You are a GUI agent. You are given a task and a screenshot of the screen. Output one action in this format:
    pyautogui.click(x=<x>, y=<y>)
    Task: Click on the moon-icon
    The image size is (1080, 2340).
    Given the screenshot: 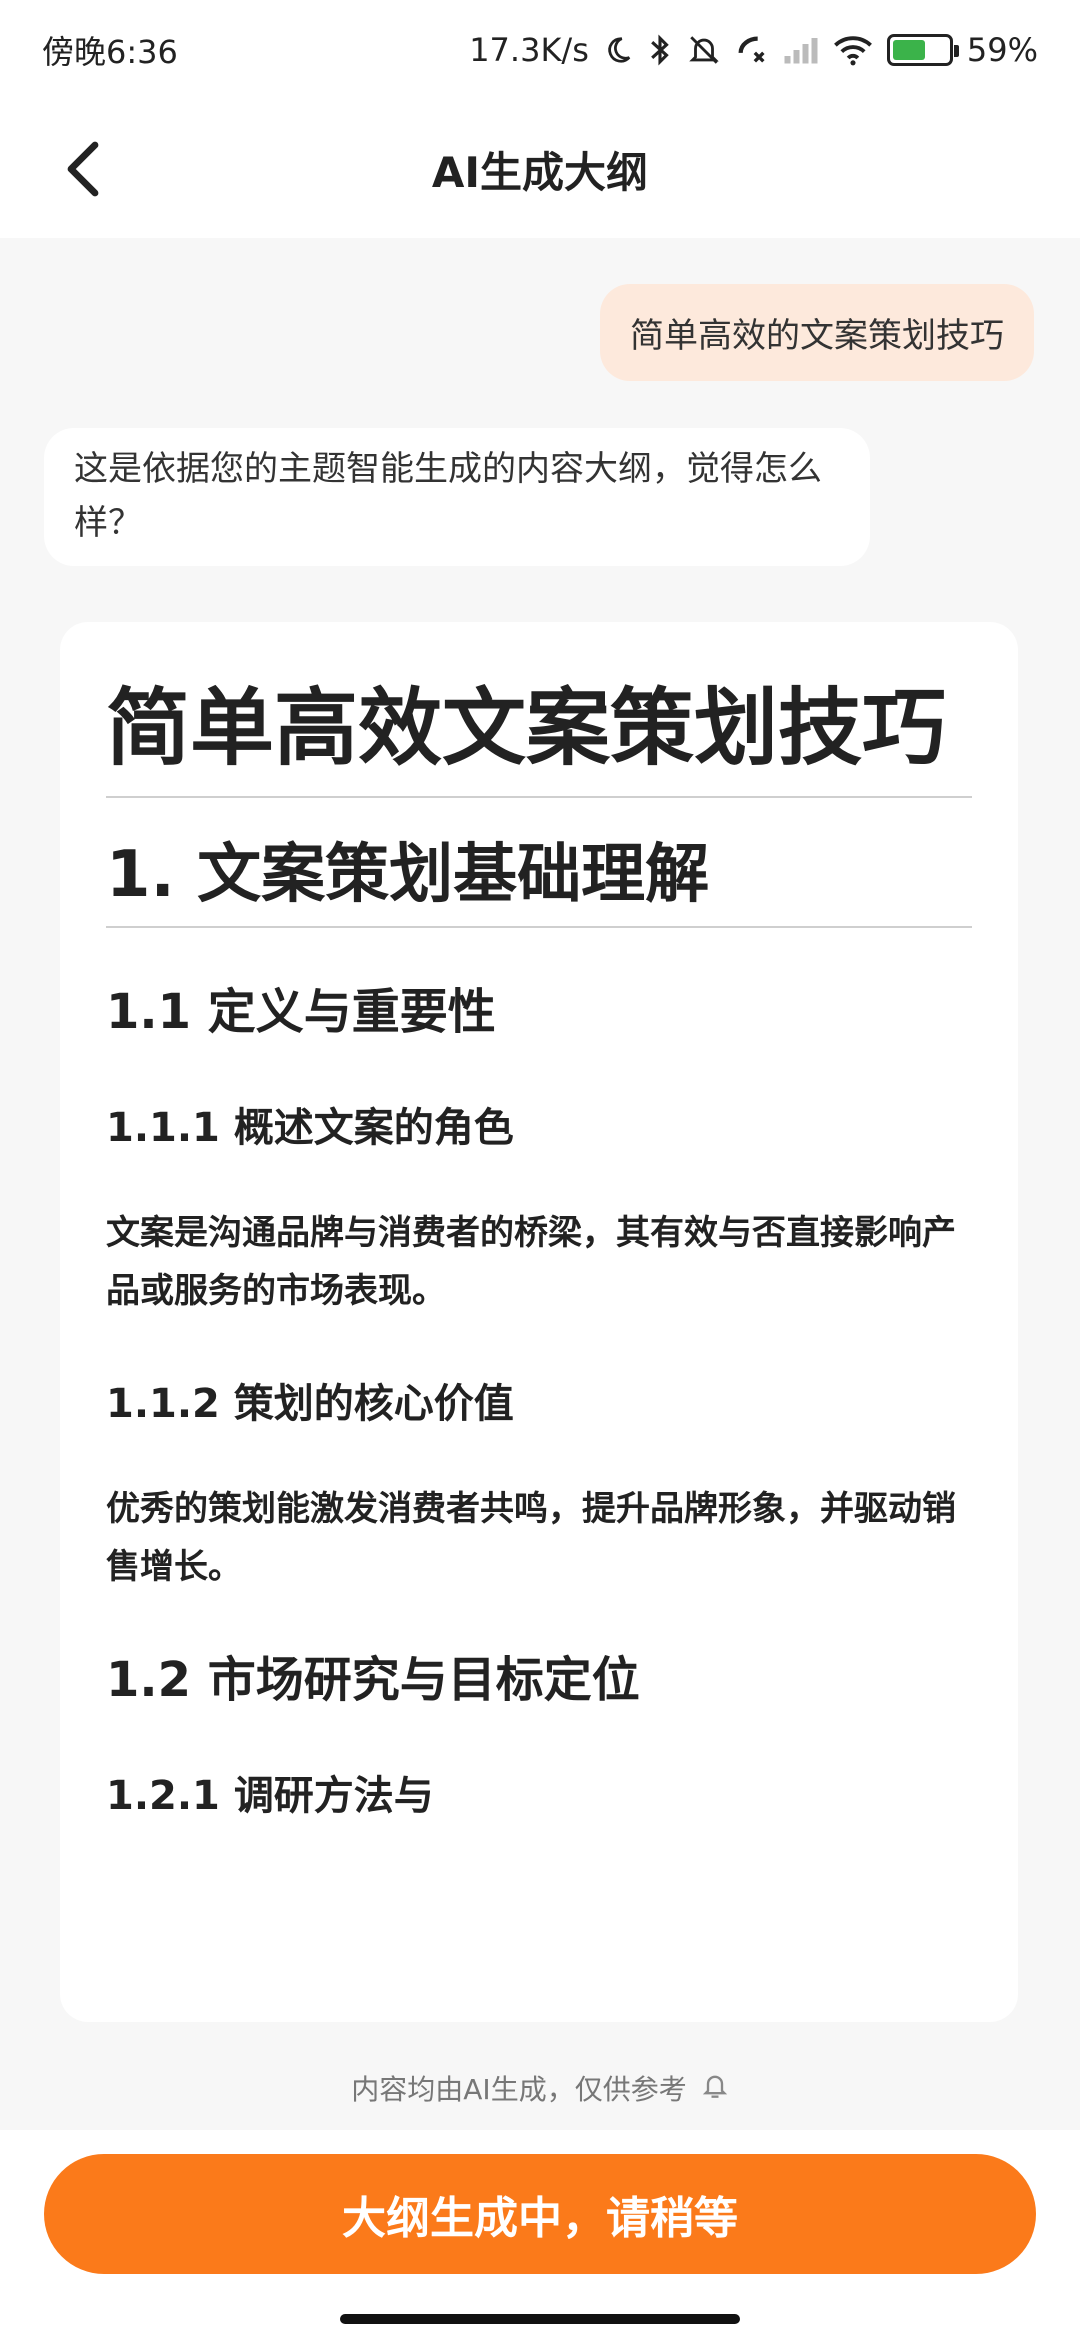 What is the action you would take?
    pyautogui.click(x=618, y=50)
    